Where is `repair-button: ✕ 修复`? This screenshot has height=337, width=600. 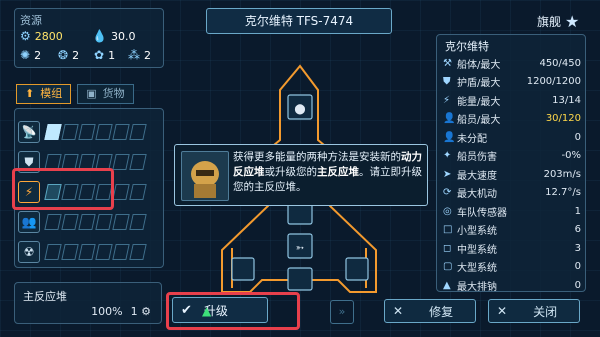
repair-button: ✕ 修复 is located at coordinates (430, 311).